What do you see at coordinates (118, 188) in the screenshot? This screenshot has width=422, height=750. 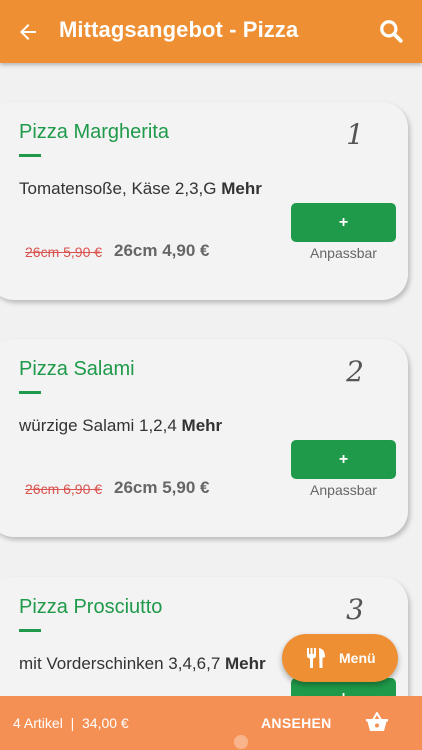 I see `description-text: Tomatensoße, Käse 2,3,G` at bounding box center [118, 188].